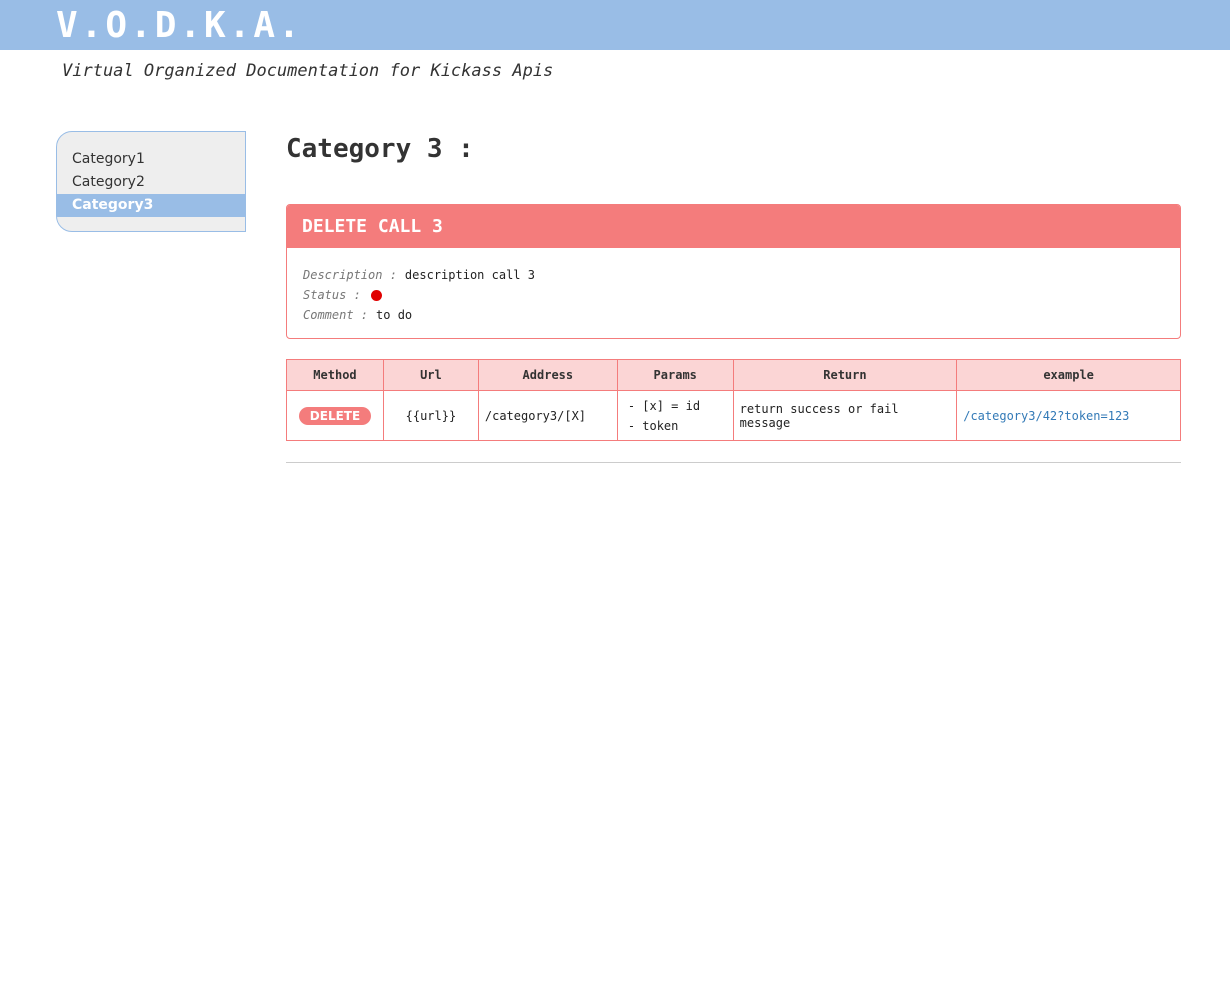 This screenshot has width=1230, height=988. Describe the element at coordinates (151, 159) in the screenshot. I see `sidebar-item-category1: Category1` at that location.